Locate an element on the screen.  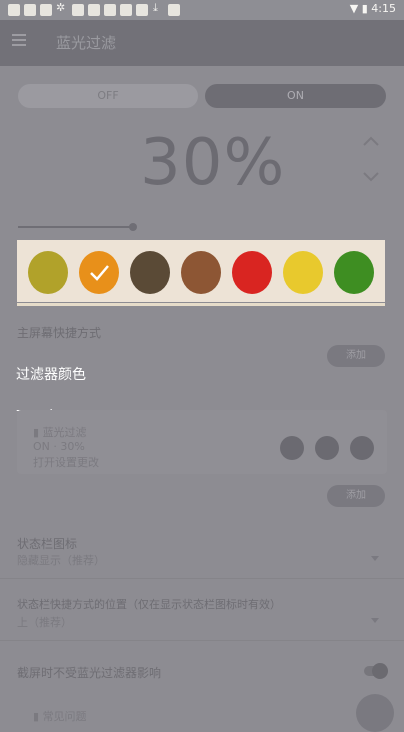
palette-divider is located at coordinates (201, 304).